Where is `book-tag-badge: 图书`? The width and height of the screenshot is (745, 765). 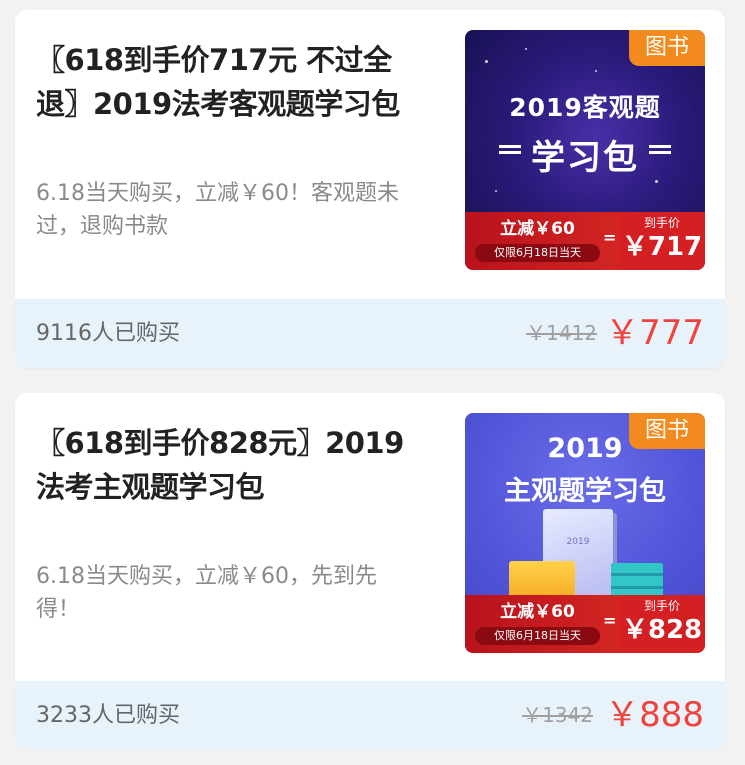
book-tag-badge: 图书 is located at coordinates (667, 48).